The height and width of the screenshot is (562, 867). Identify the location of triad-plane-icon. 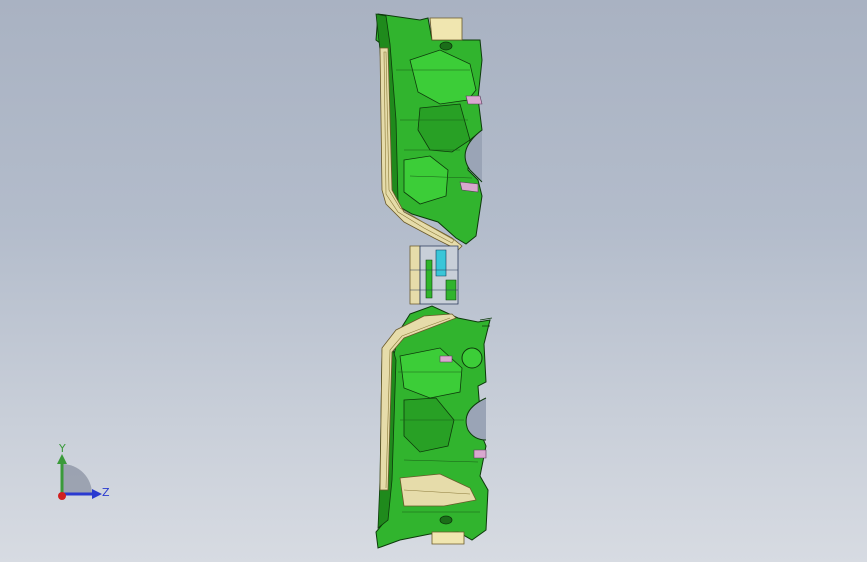
(77, 479).